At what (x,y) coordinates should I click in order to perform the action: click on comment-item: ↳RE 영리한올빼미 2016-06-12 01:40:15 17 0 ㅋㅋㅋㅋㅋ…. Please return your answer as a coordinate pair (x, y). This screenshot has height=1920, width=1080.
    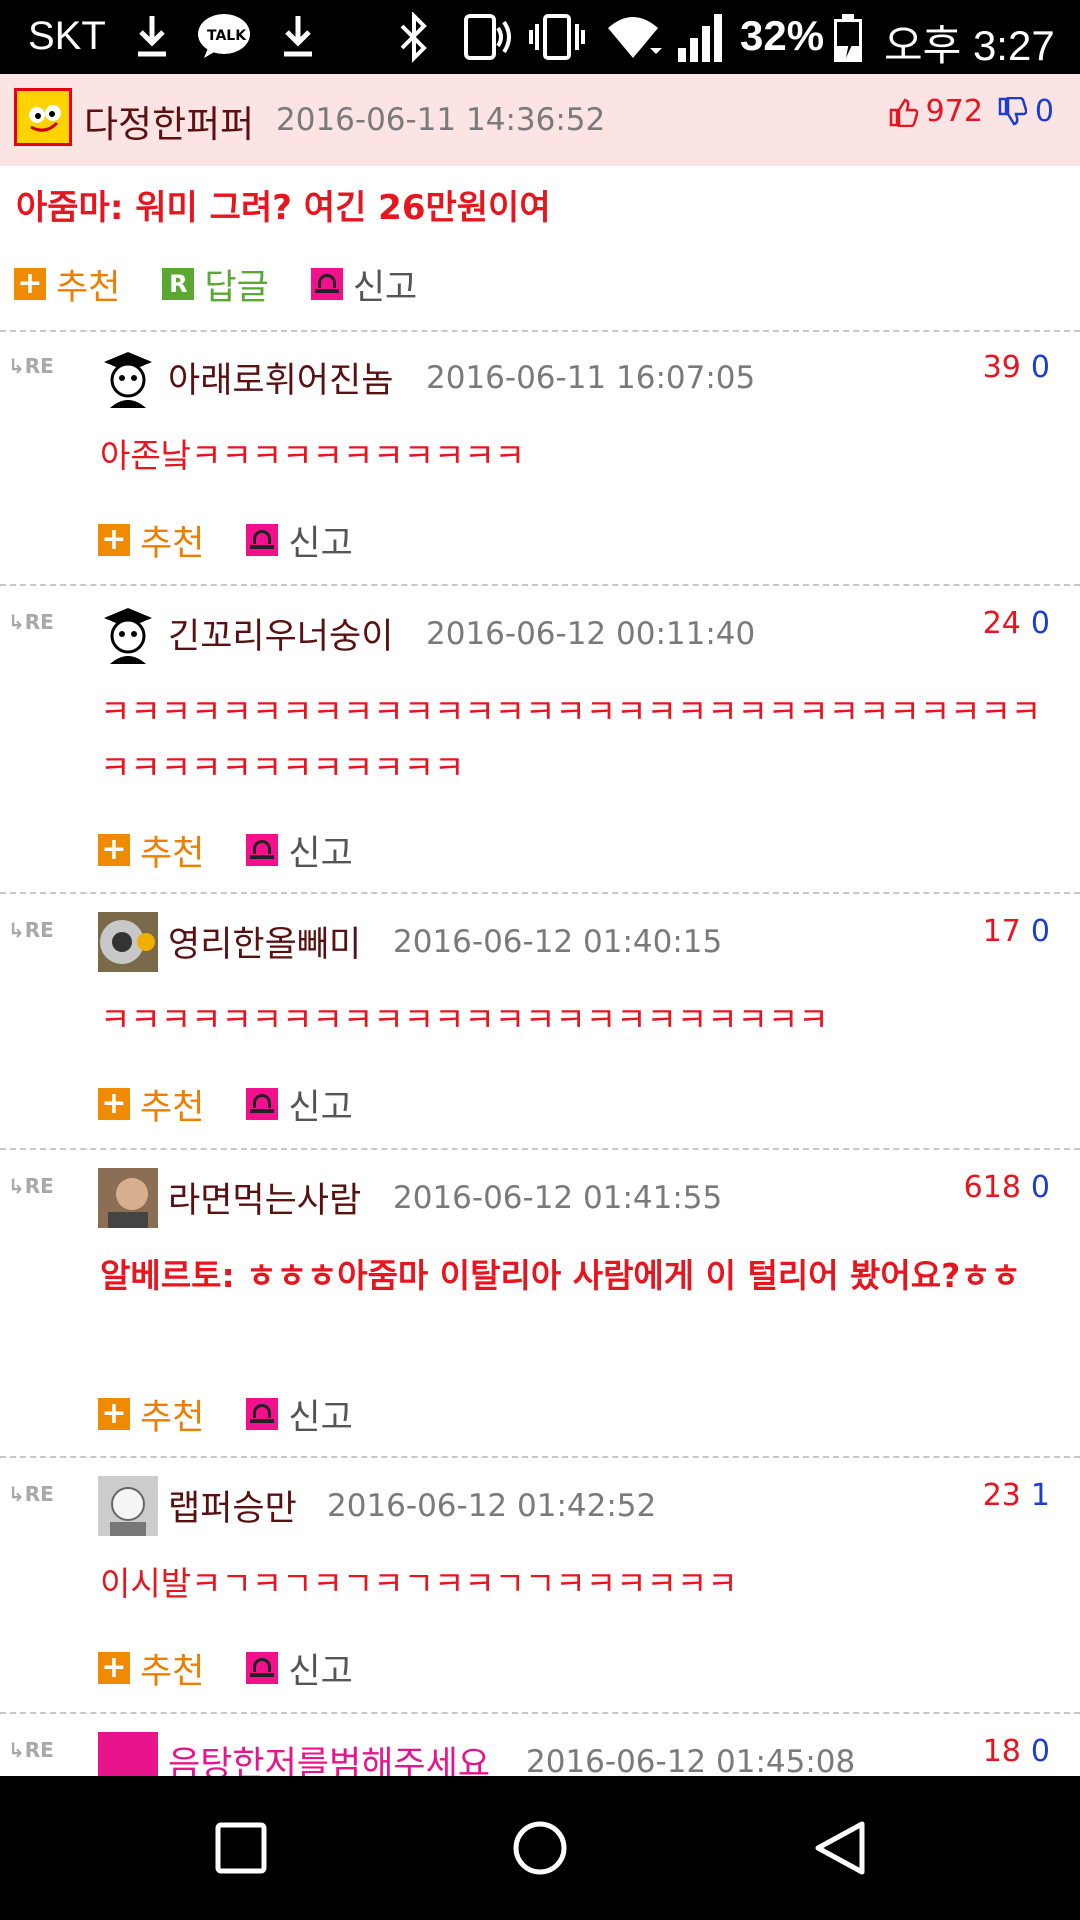
    Looking at the image, I should click on (540, 1021).